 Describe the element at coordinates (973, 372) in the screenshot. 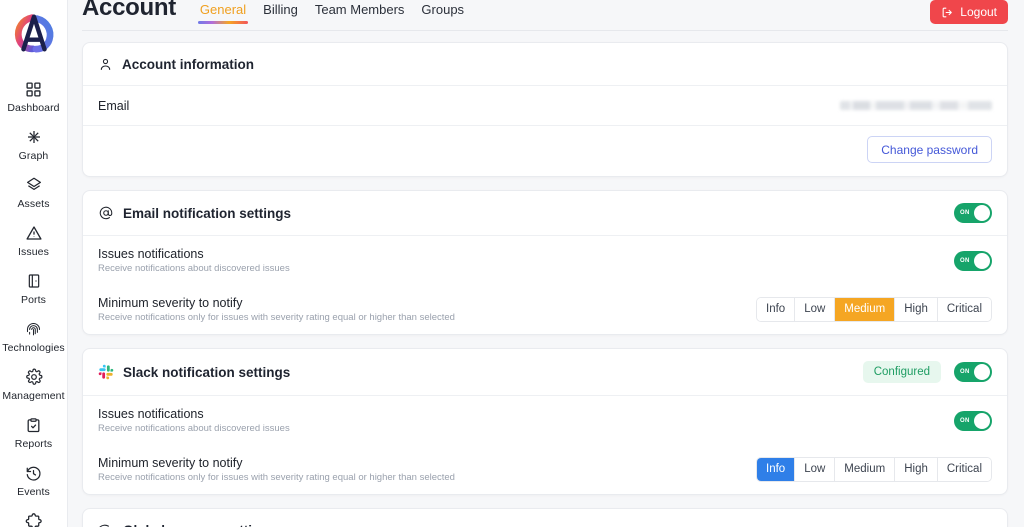

I see `slack-master-toggle: ON` at that location.